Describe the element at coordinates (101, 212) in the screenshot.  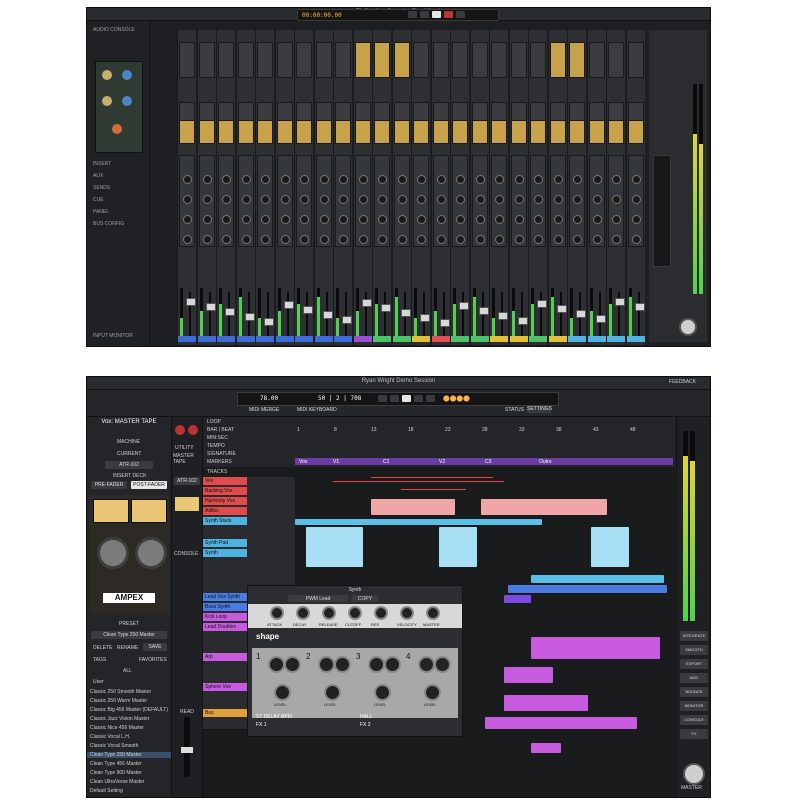
I see `sidebar-label-panel: PANEL` at that location.